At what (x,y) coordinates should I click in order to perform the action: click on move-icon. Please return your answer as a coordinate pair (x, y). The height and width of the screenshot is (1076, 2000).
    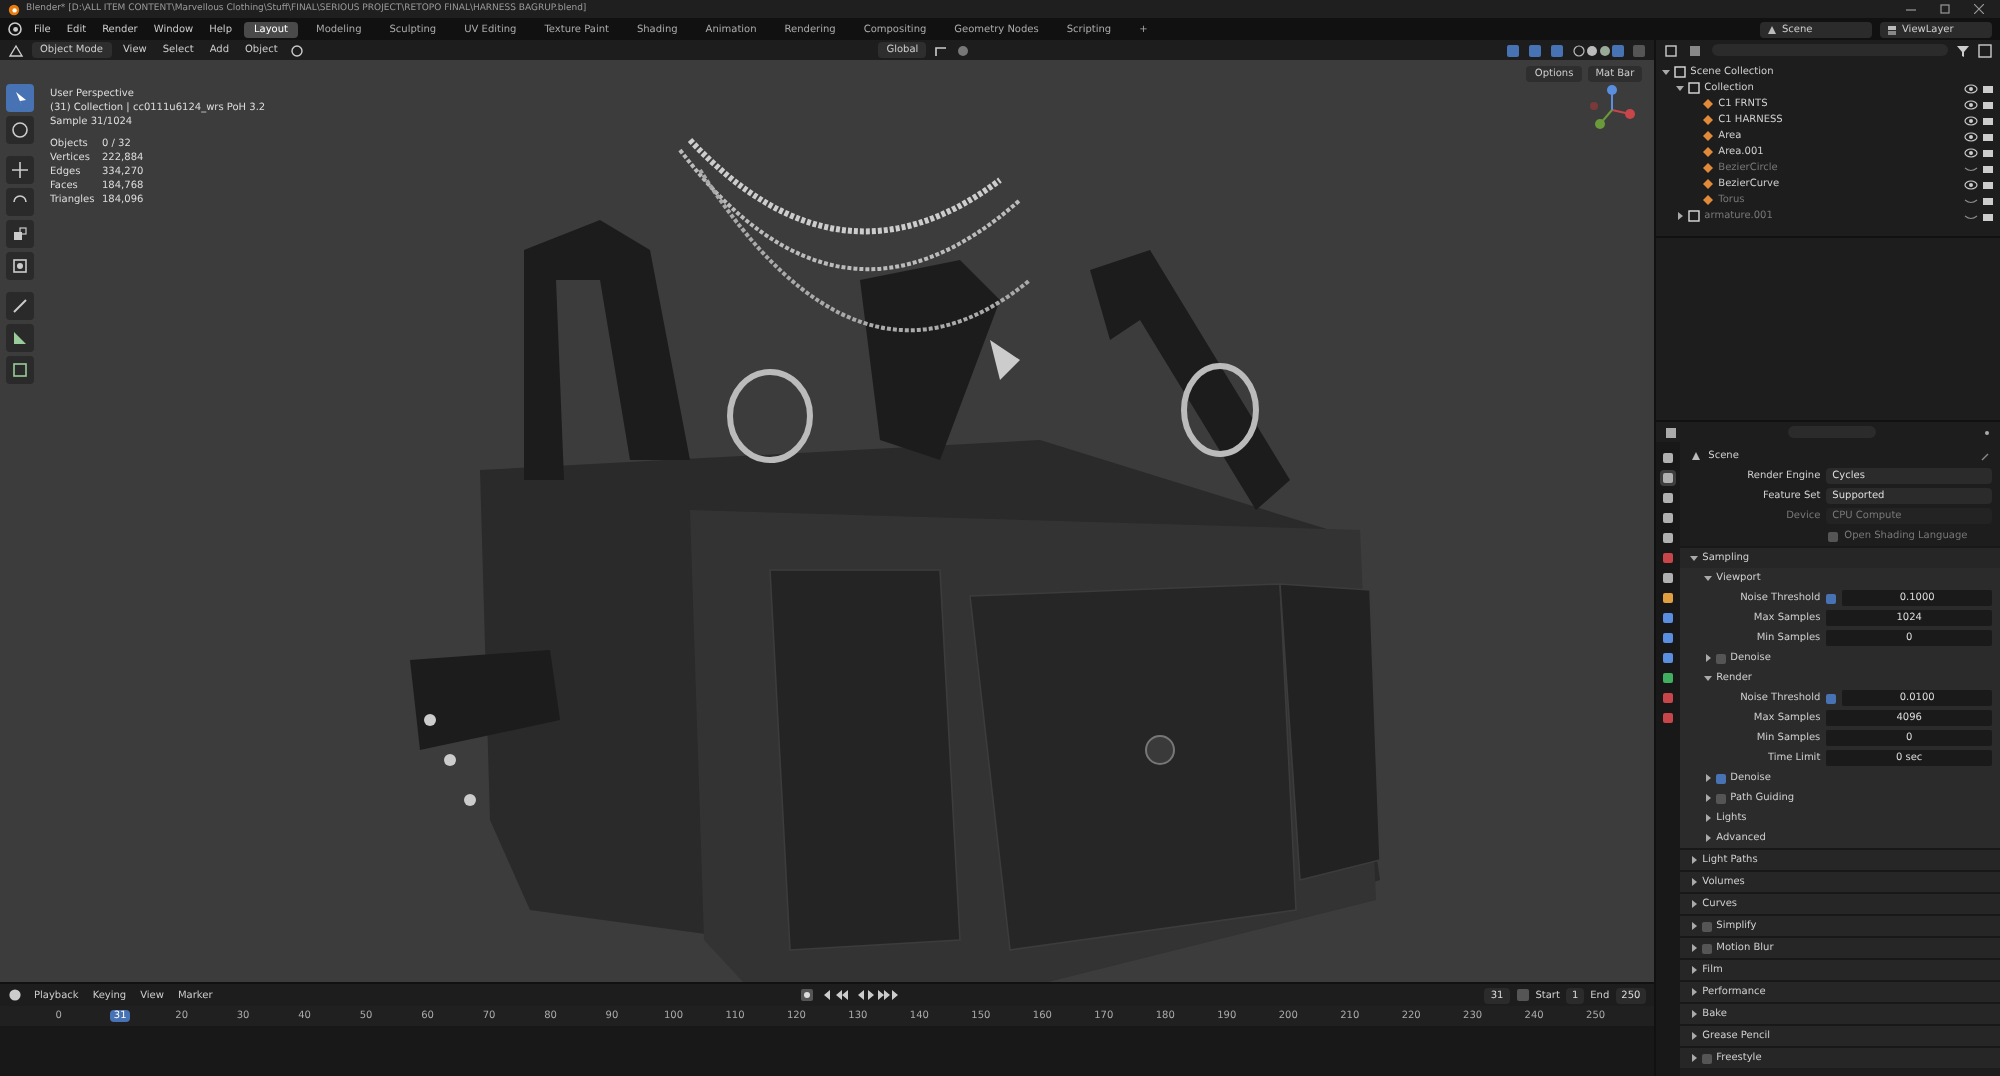
    Looking at the image, I should click on (20, 170).